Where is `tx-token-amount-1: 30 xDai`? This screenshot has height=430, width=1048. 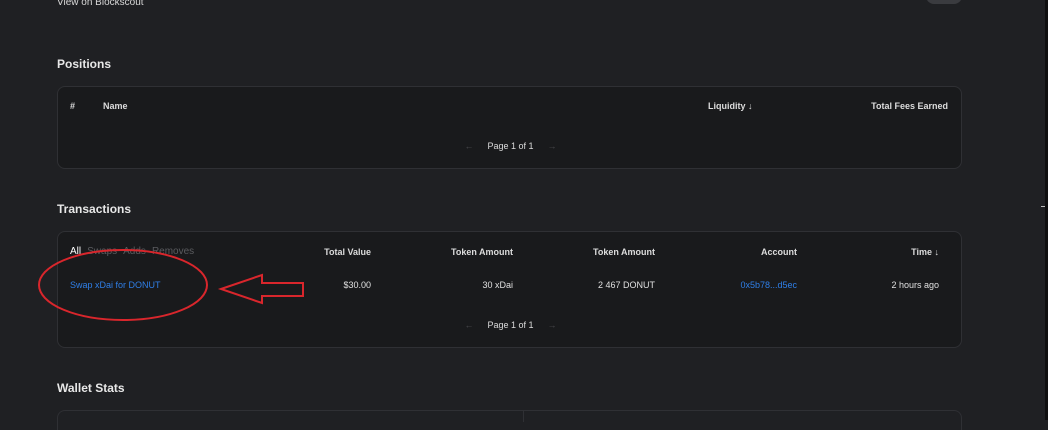
tx-token-amount-1: 30 xDai is located at coordinates (497, 285).